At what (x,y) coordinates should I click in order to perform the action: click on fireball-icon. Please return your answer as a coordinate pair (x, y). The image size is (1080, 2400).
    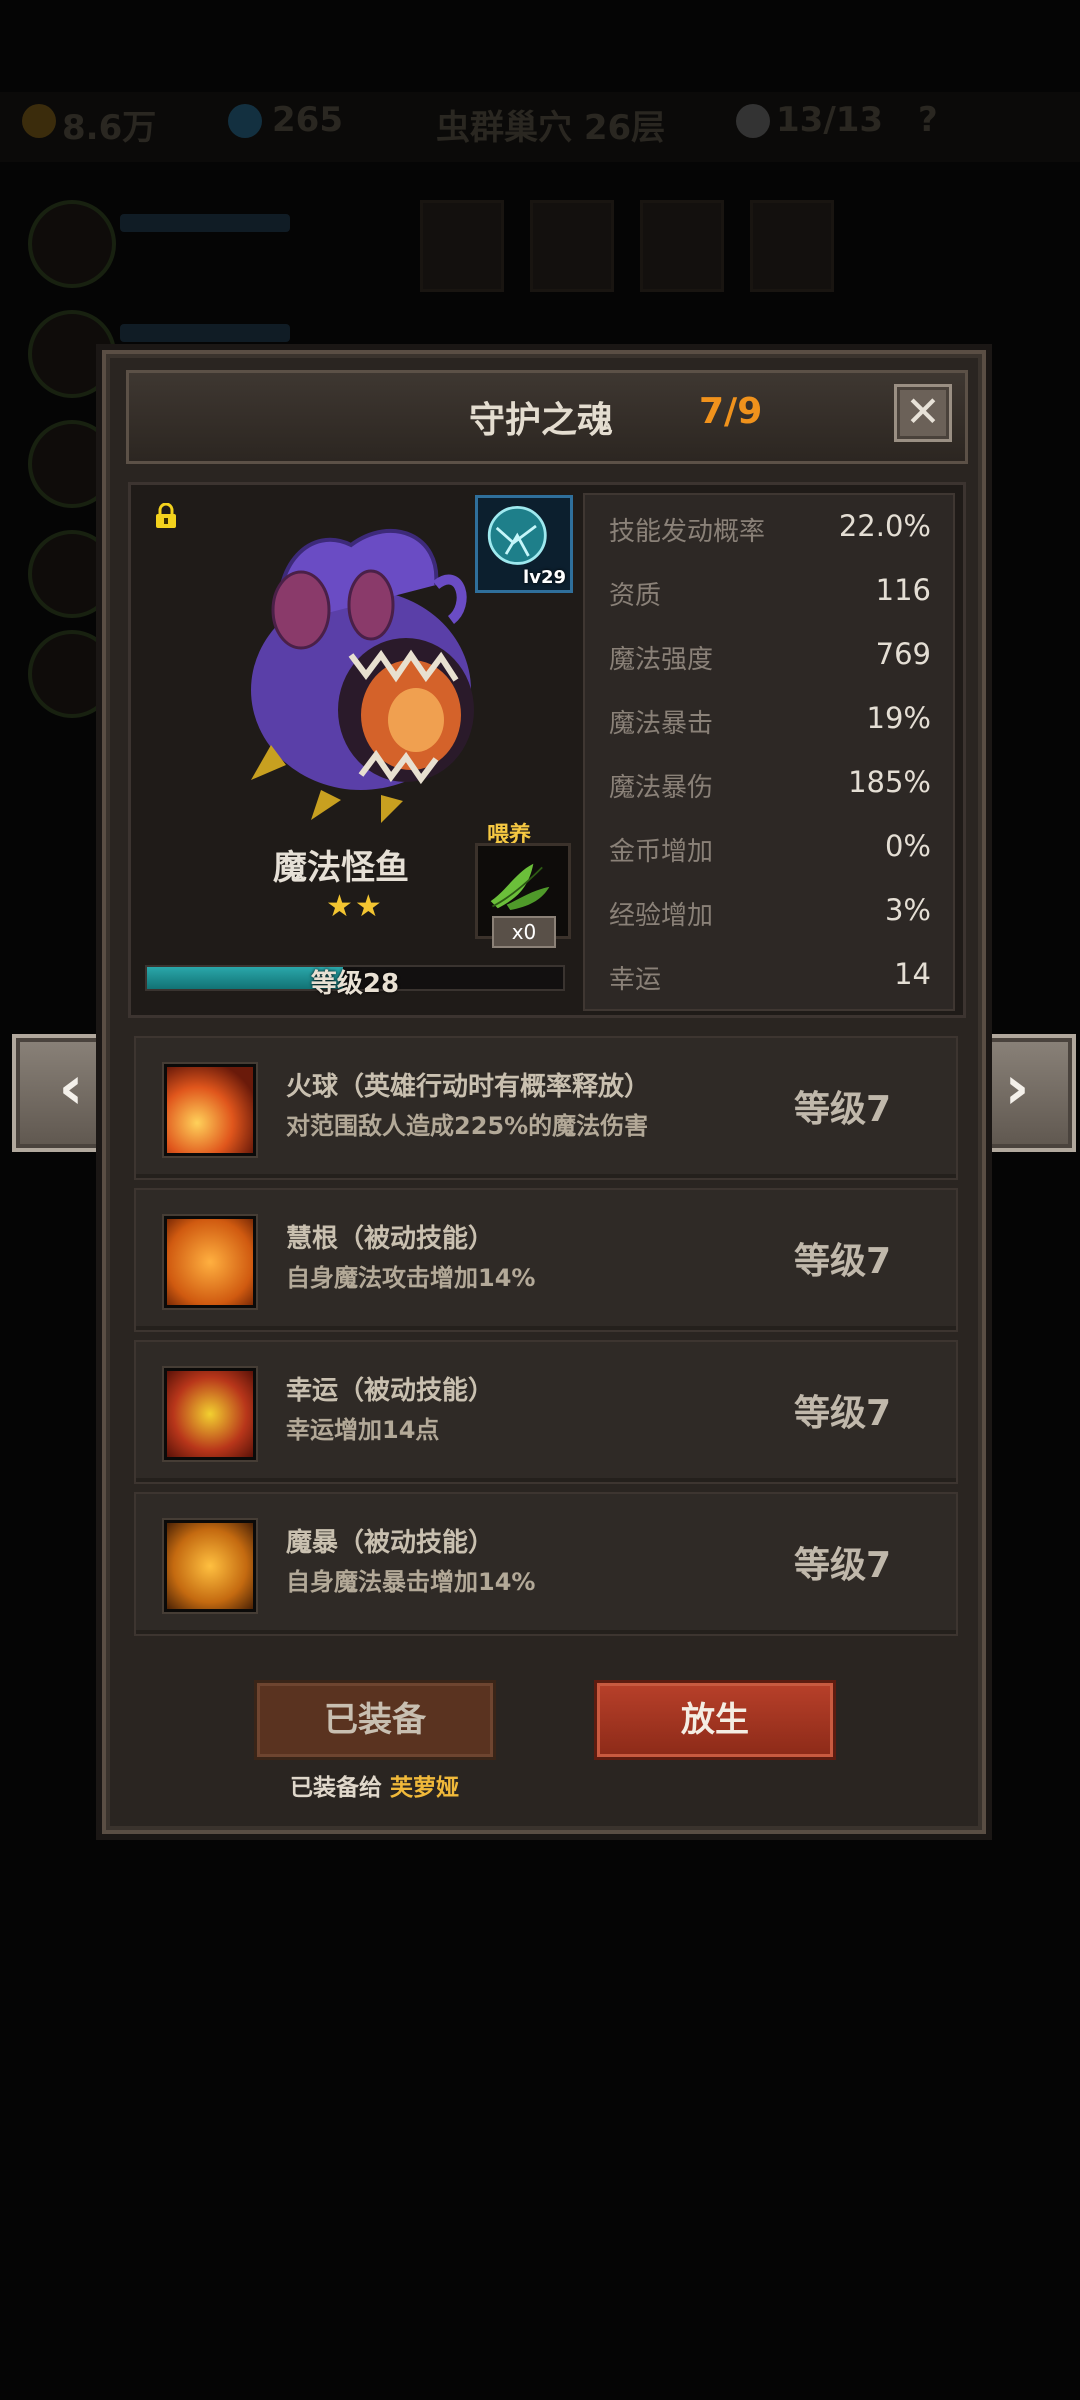
    Looking at the image, I should click on (210, 1110).